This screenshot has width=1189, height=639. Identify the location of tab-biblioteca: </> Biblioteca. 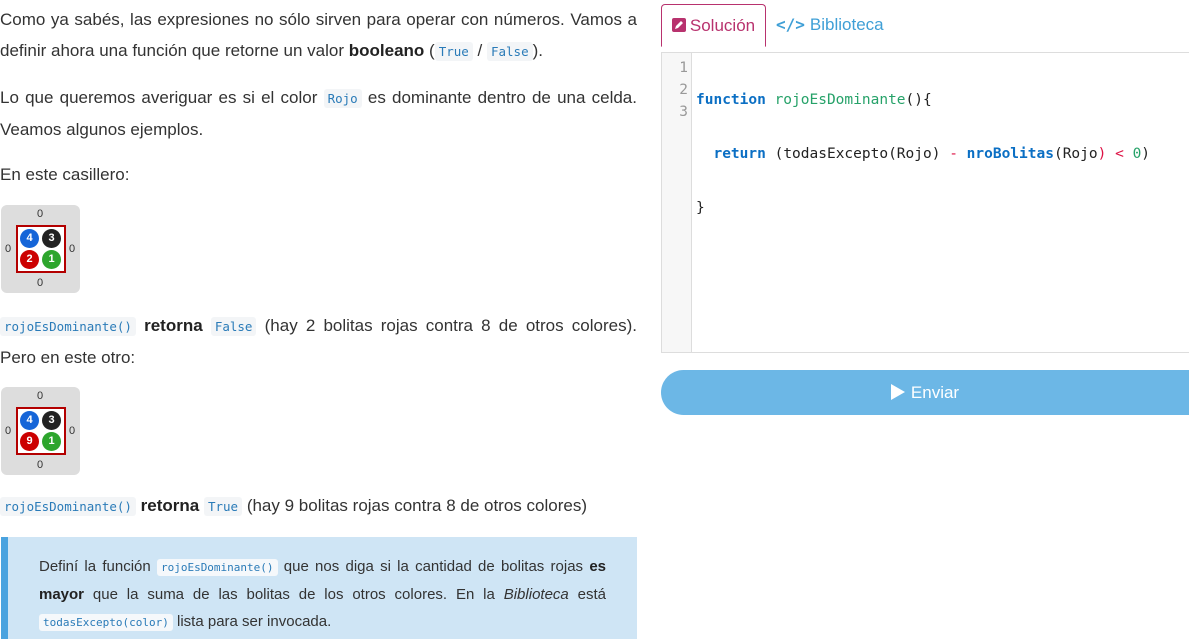
(830, 24).